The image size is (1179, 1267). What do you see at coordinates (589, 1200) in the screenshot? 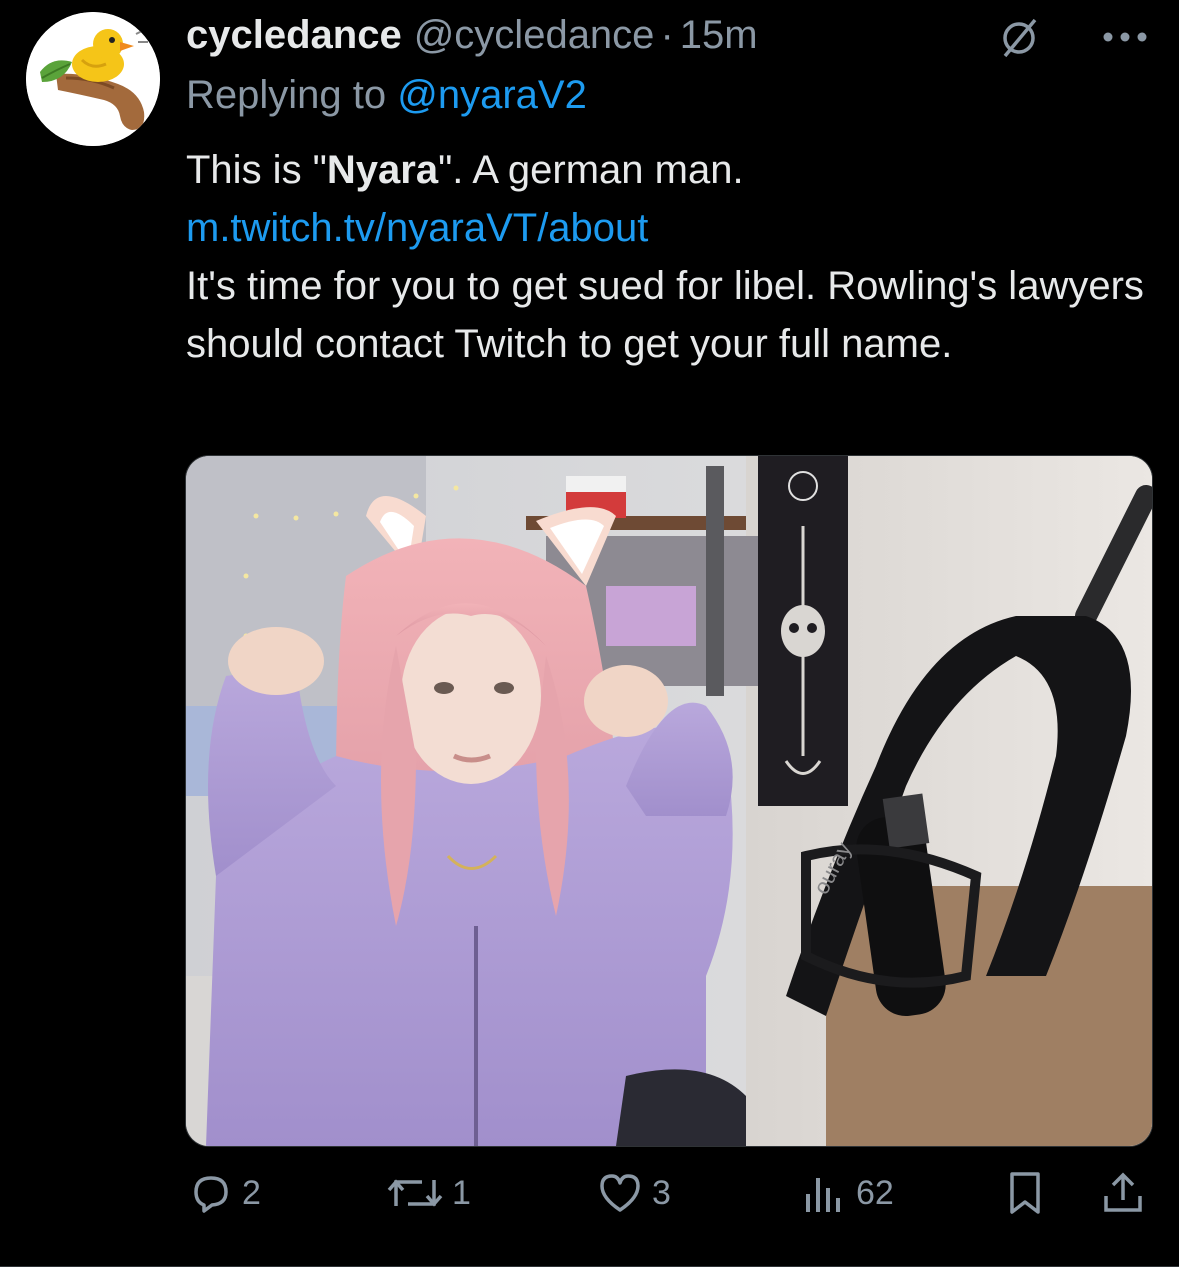
I see `action-bar: 2 1 3 62` at bounding box center [589, 1200].